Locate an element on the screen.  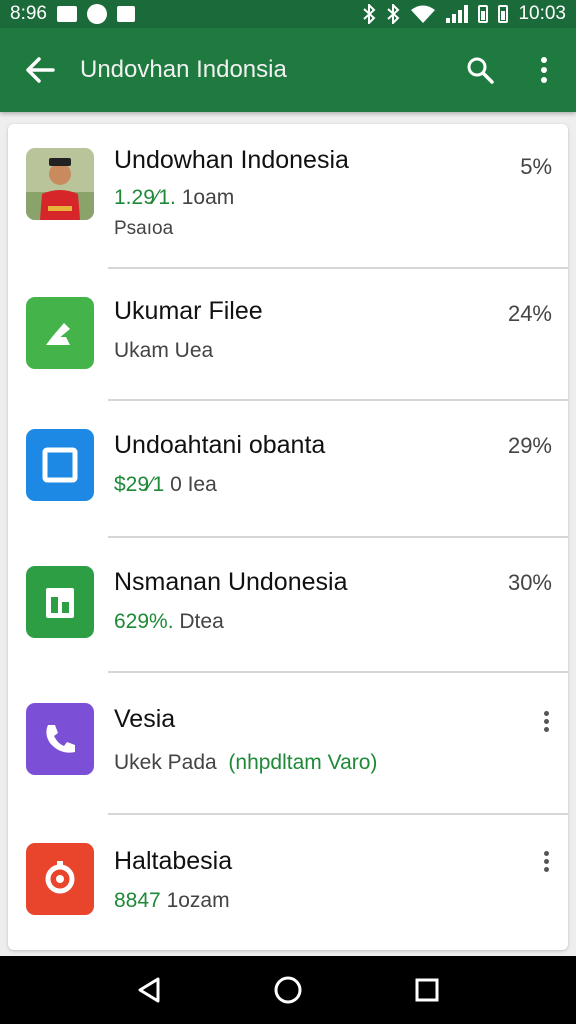
back-nav-button is located at coordinates (149, 990).